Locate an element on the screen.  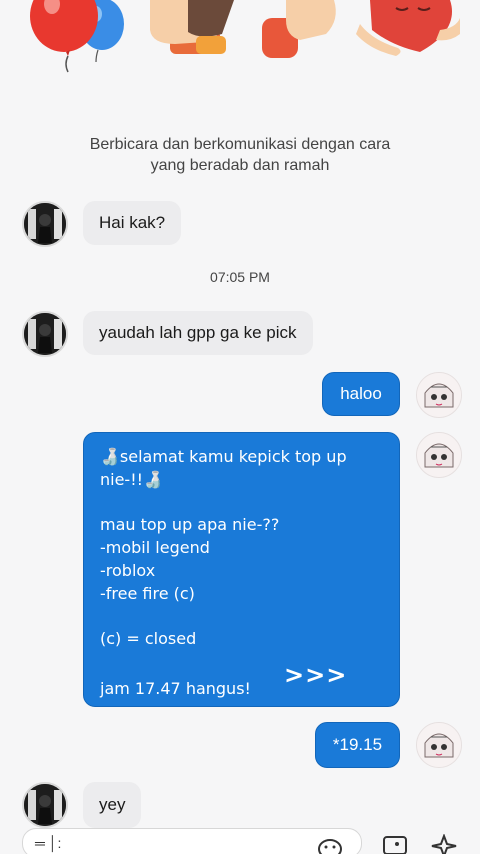
message-bubble-outgoing: *19.15 is located at coordinates (357, 745).